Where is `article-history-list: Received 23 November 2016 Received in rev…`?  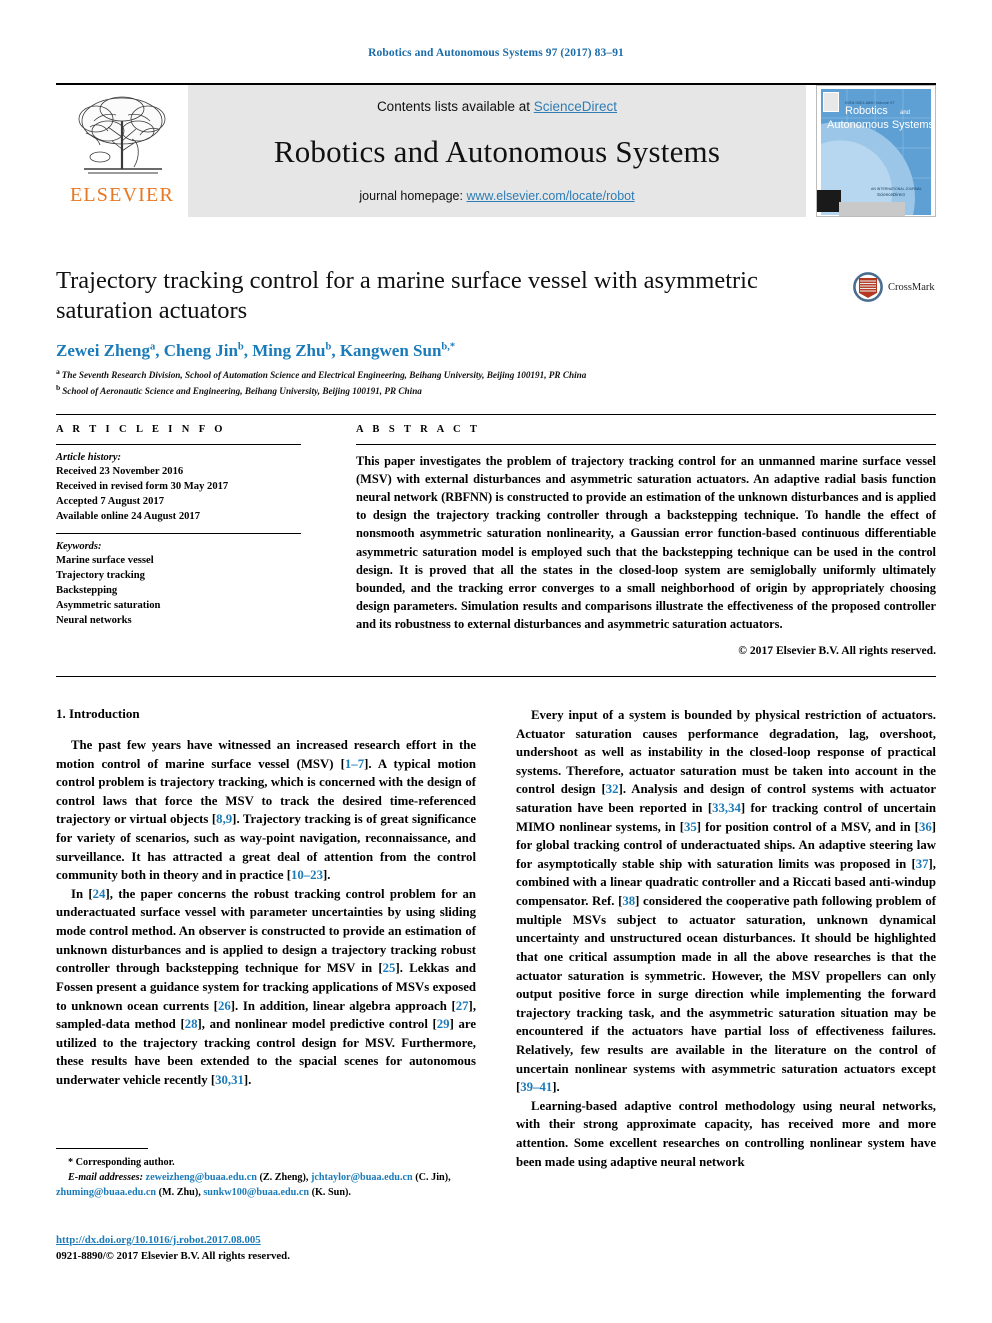 article-history-list: Received 23 November 2016 Received in rev… is located at coordinates (178, 494).